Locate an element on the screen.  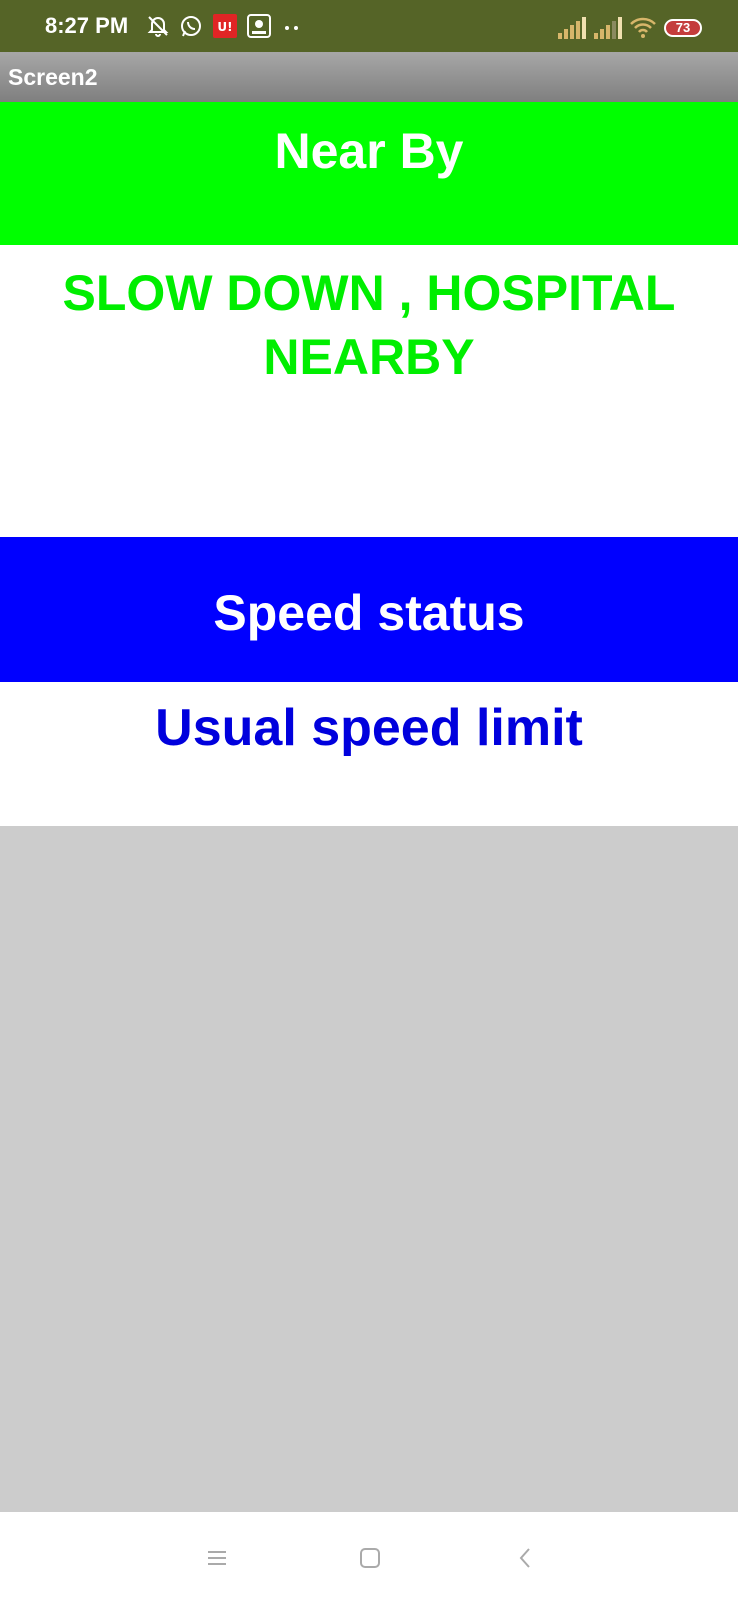
nearby-header: Near By is located at coordinates (369, 173).